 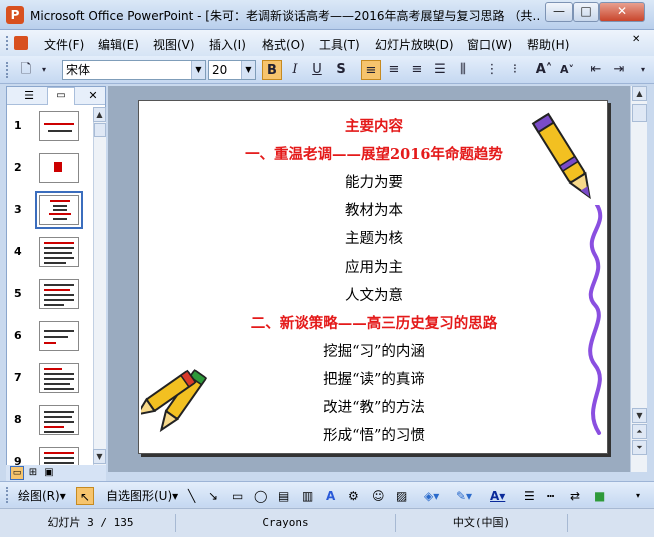 I want to click on thumbnail-slide: 5, so click(x=49, y=296).